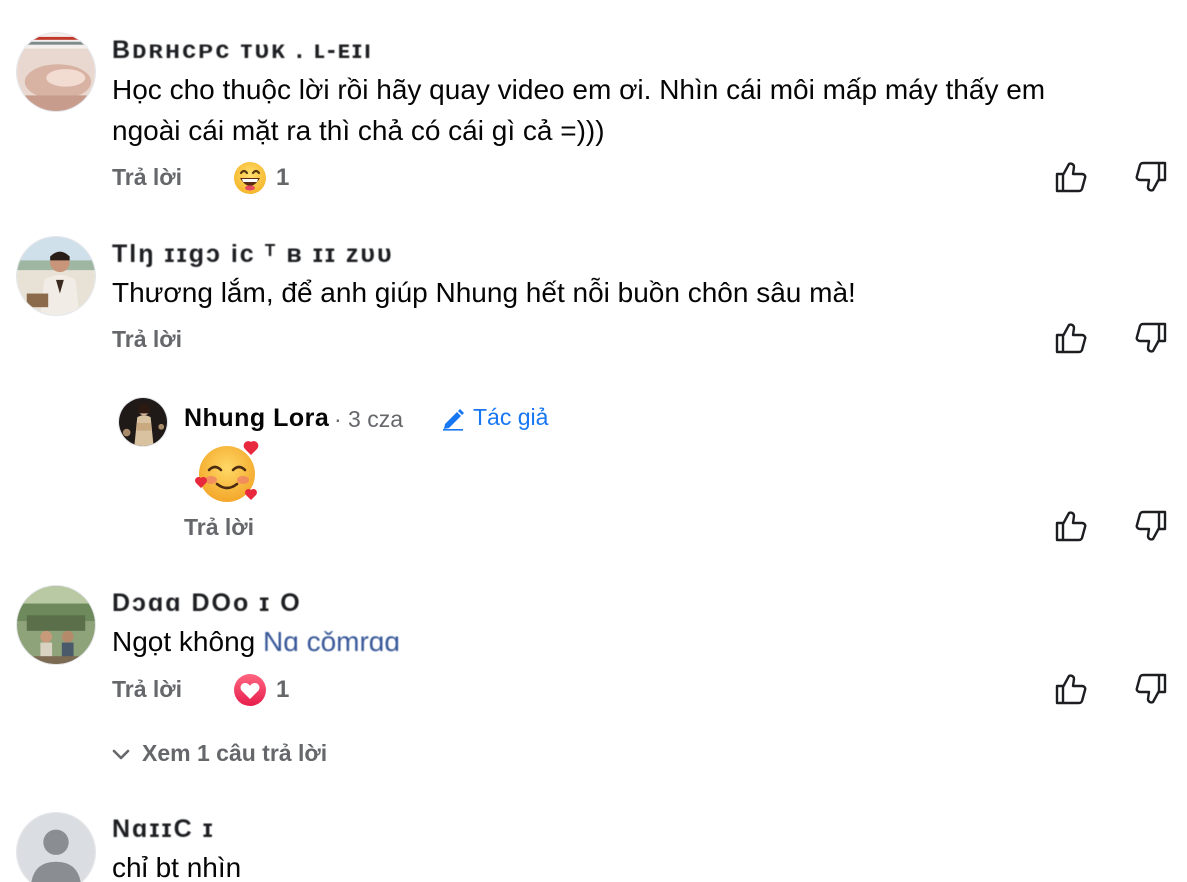 Image resolution: width=1187 pixels, height=882 pixels. What do you see at coordinates (242, 50) in the screenshot?
I see `comment-author: Bᴅʀʜᴄᴘᴄ ᴛᴜᴋ . ʟ-ᴇɪı` at bounding box center [242, 50].